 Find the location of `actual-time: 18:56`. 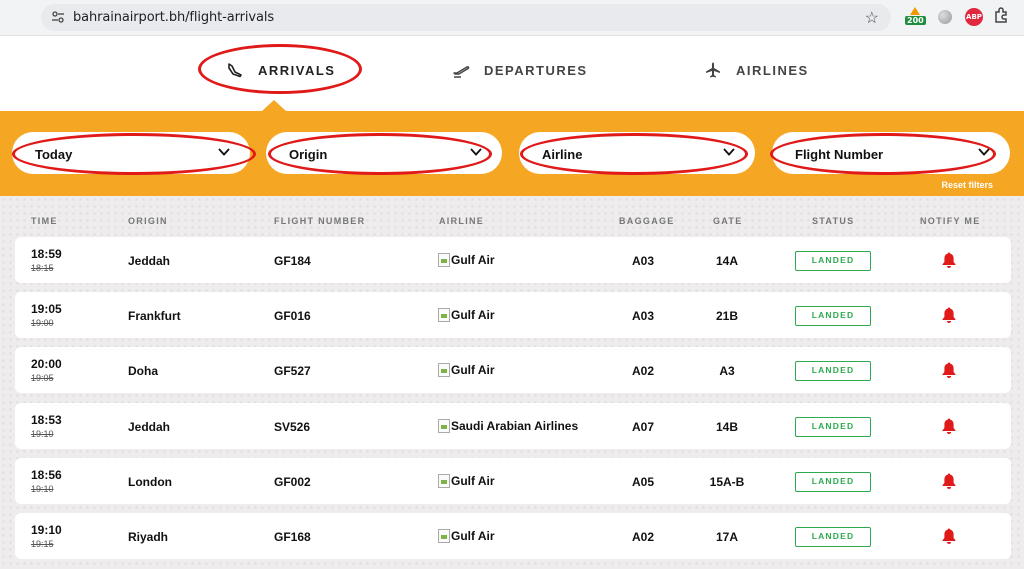

actual-time: 18:56 is located at coordinates (46, 475).